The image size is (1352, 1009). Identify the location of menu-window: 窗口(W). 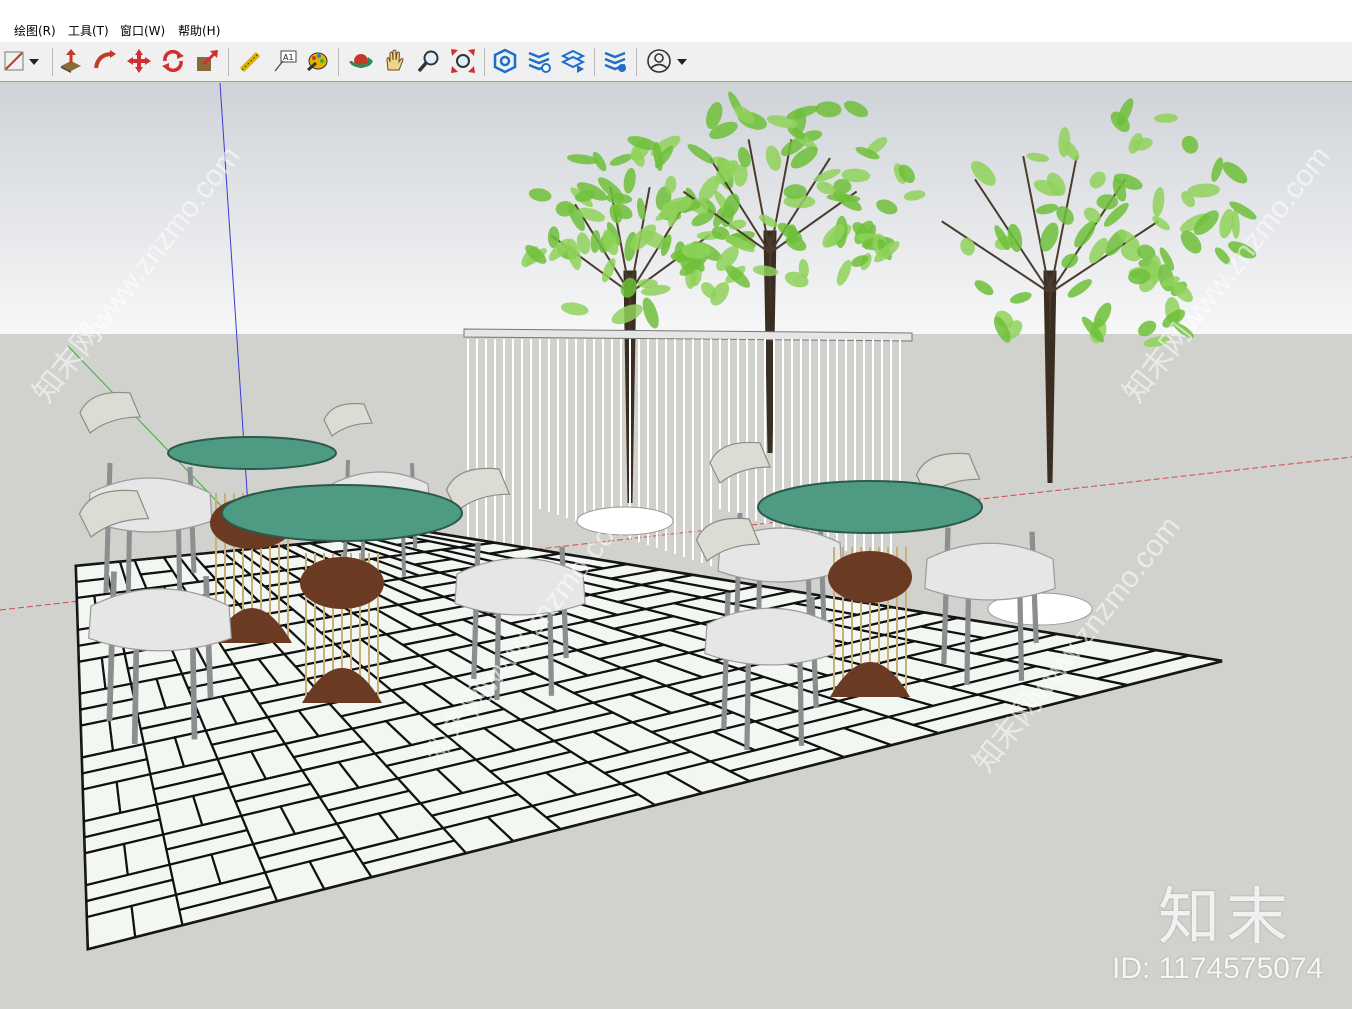
(142, 31).